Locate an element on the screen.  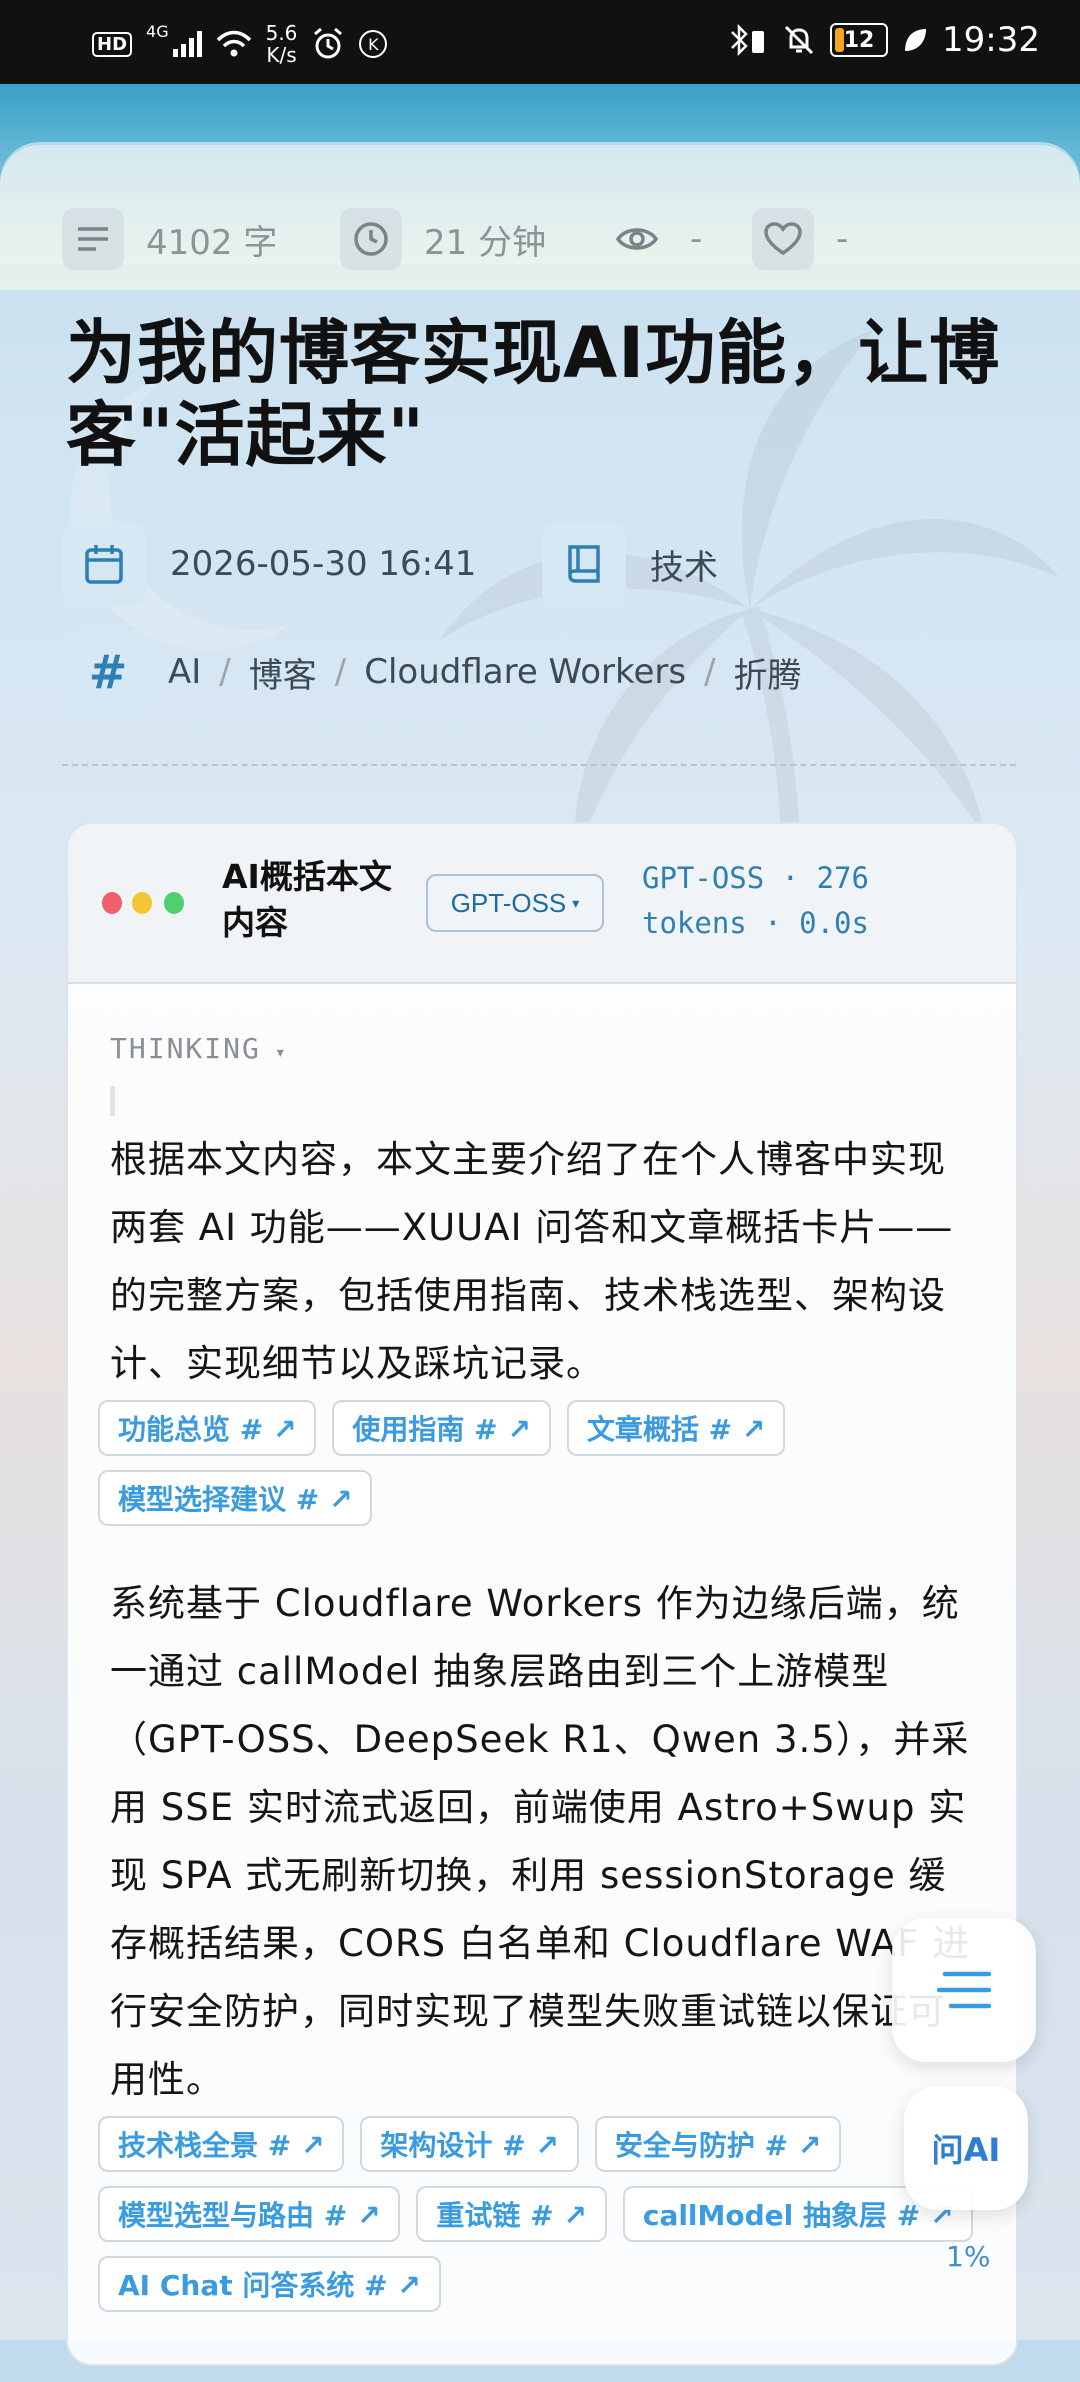
tag-blog: 博客 is located at coordinates (283, 672).